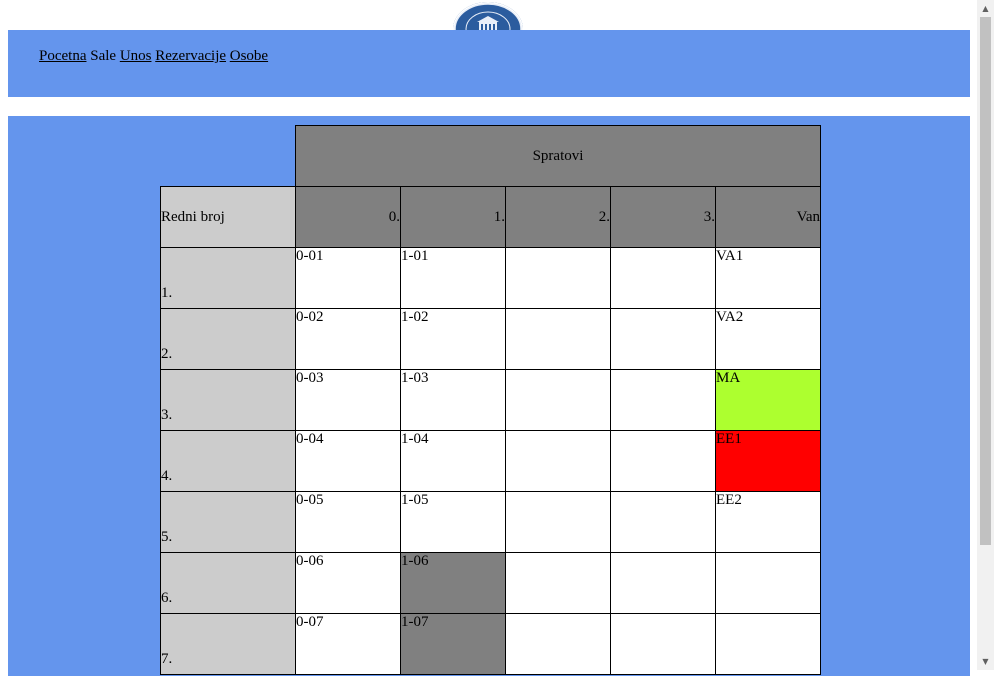  I want to click on group-header-row: Spratovi, so click(491, 156).